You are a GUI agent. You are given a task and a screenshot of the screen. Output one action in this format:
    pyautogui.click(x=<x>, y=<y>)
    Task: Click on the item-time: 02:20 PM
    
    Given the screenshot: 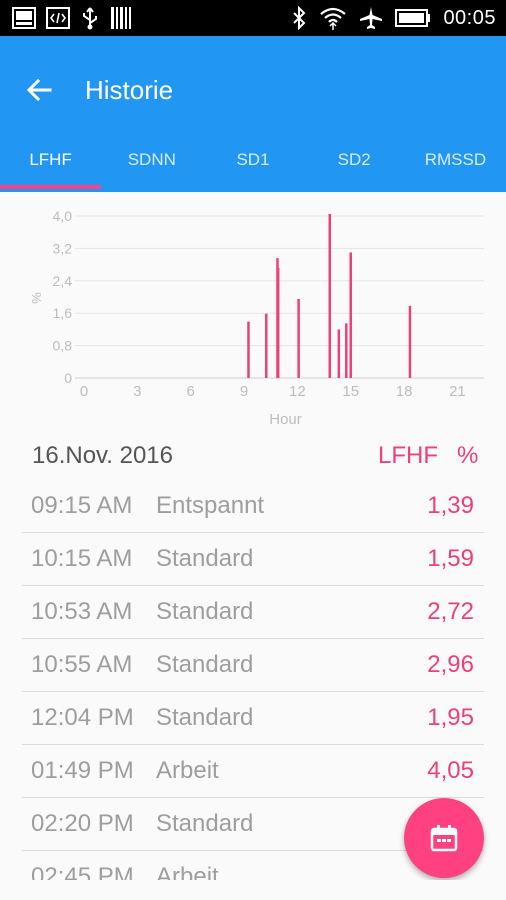 What is the action you would take?
    pyautogui.click(x=82, y=823)
    